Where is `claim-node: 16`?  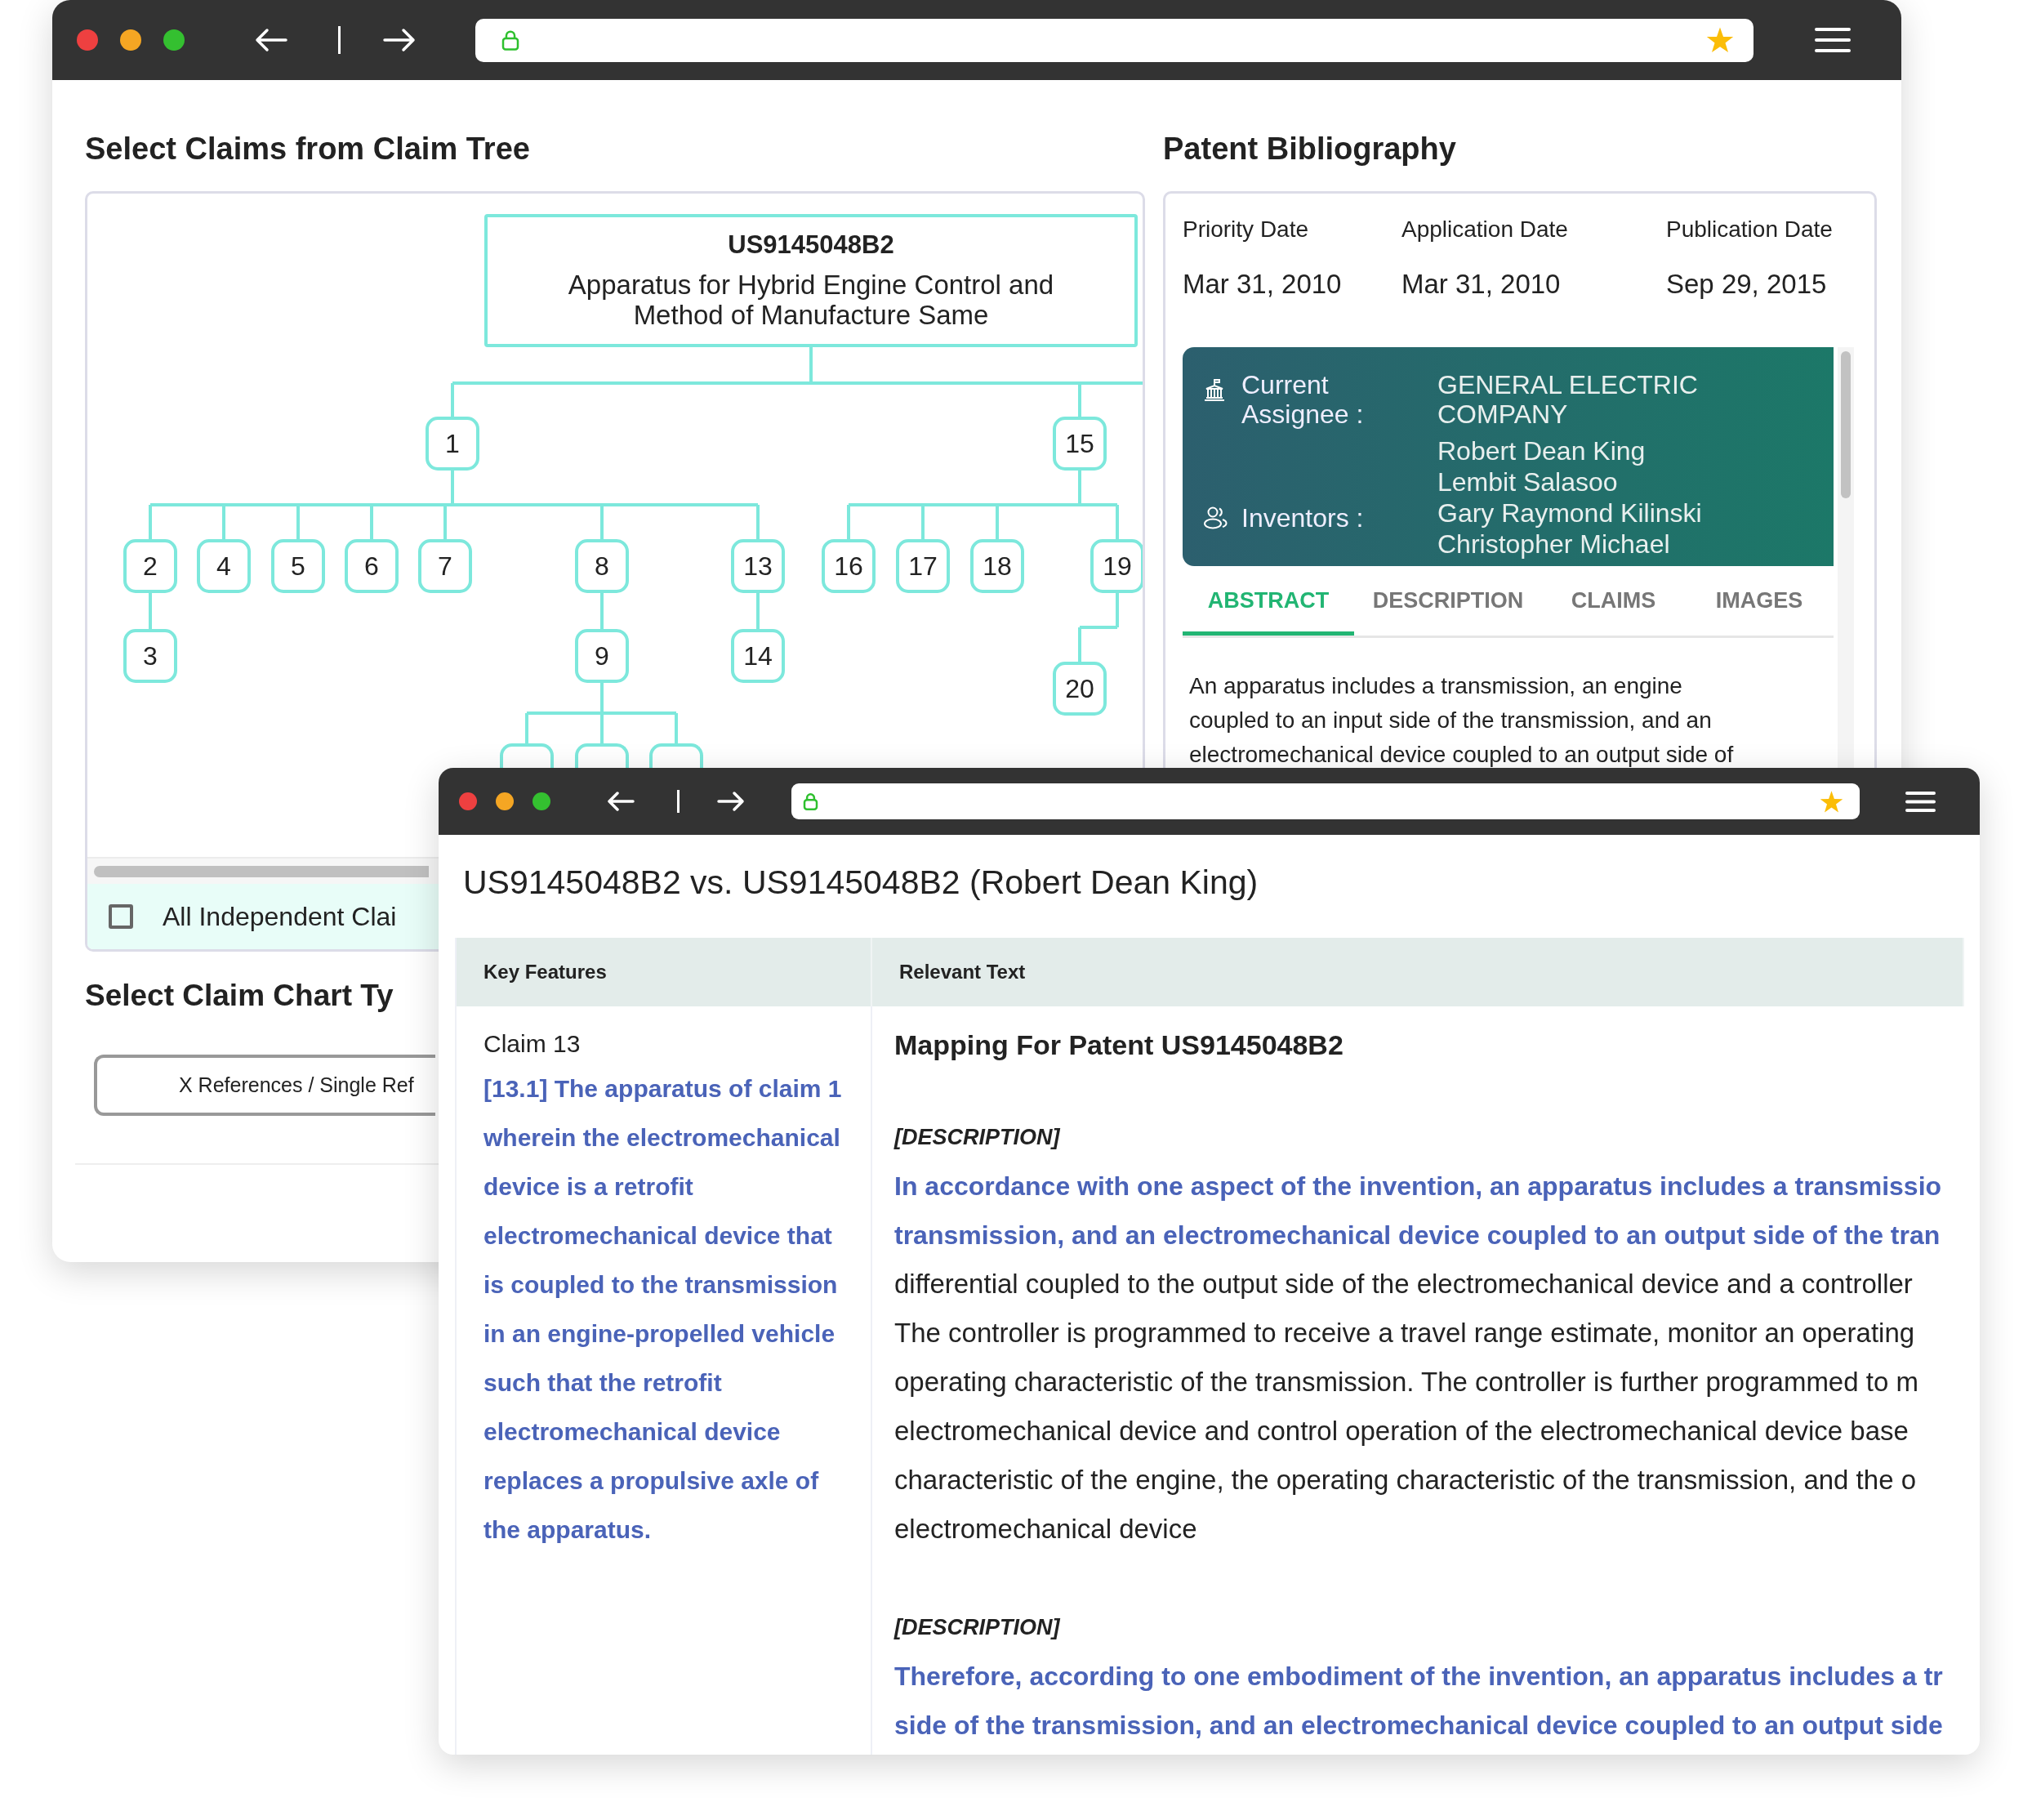
claim-node: 16 is located at coordinates (849, 566).